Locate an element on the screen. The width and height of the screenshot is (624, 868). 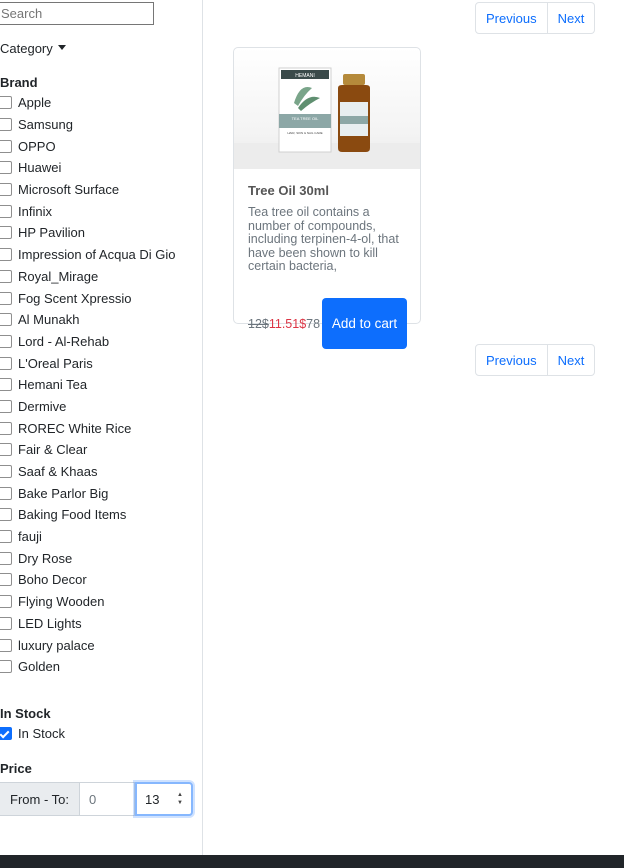
brand-item: Dermive is located at coordinates (88, 407).